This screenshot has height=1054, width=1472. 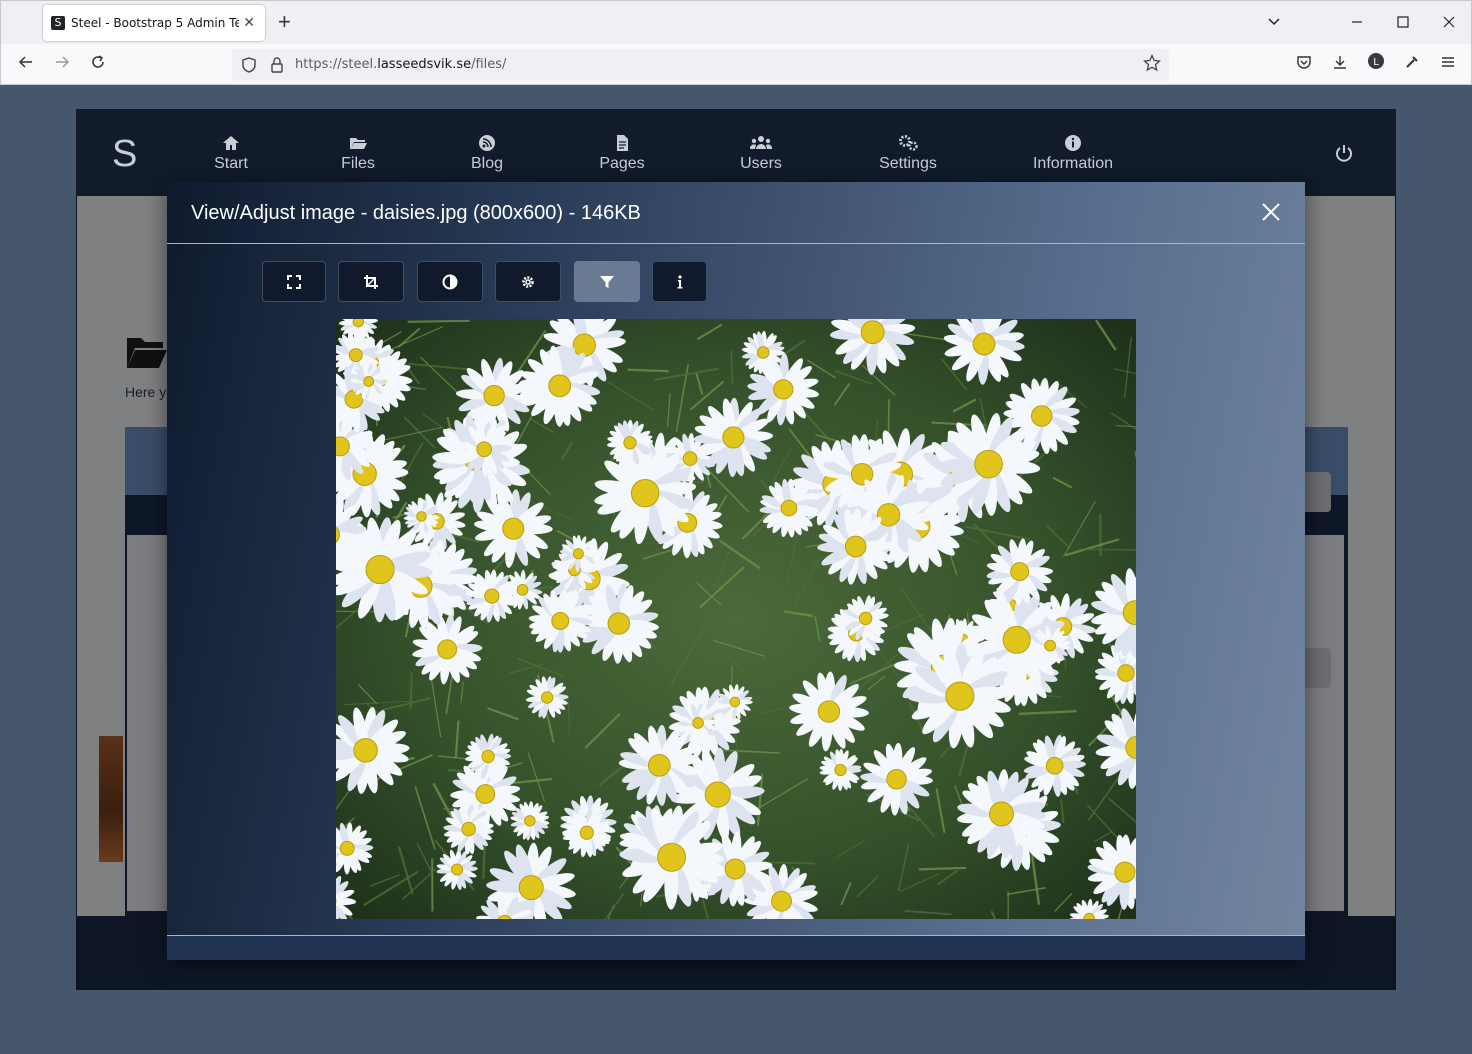 I want to click on nav-label: Settings, so click(x=908, y=163).